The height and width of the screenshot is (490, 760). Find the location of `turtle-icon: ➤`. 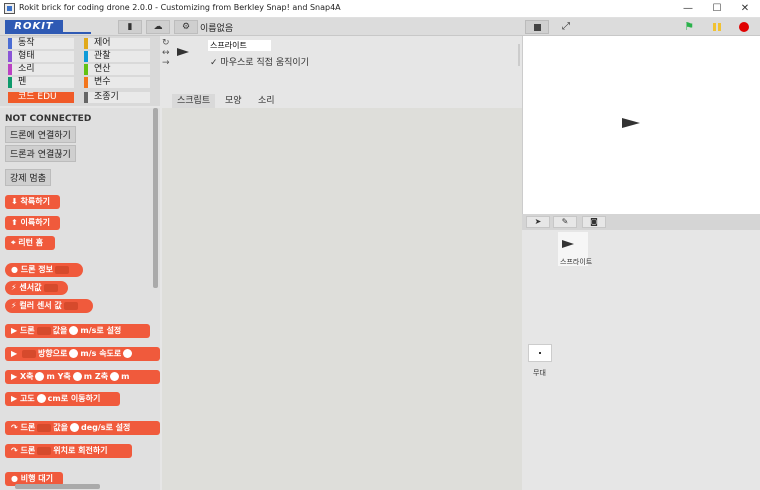

turtle-icon: ➤ is located at coordinates (538, 221).